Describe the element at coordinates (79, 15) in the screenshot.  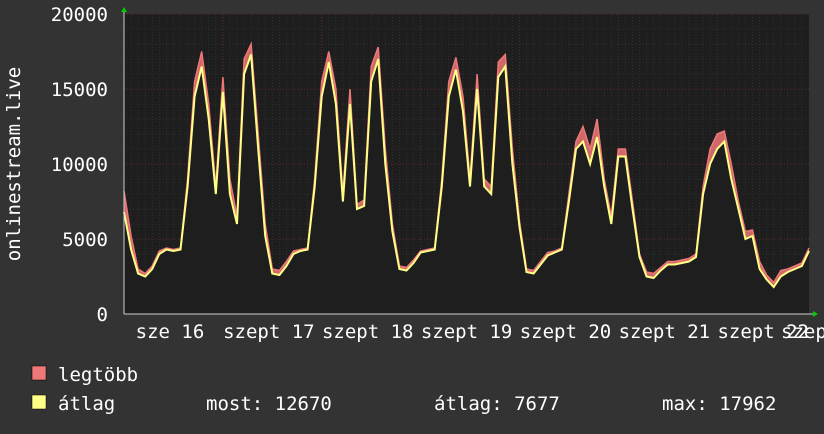
I see `y-tick-label: 20000` at that location.